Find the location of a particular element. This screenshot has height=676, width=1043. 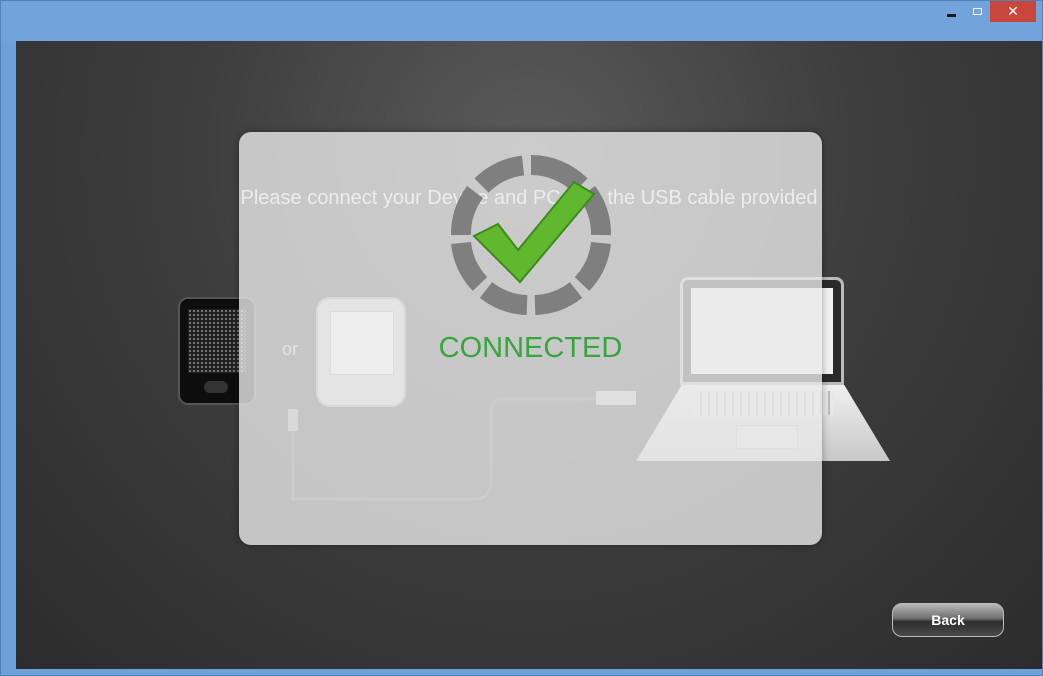

status-ring-icon is located at coordinates (531, 235).